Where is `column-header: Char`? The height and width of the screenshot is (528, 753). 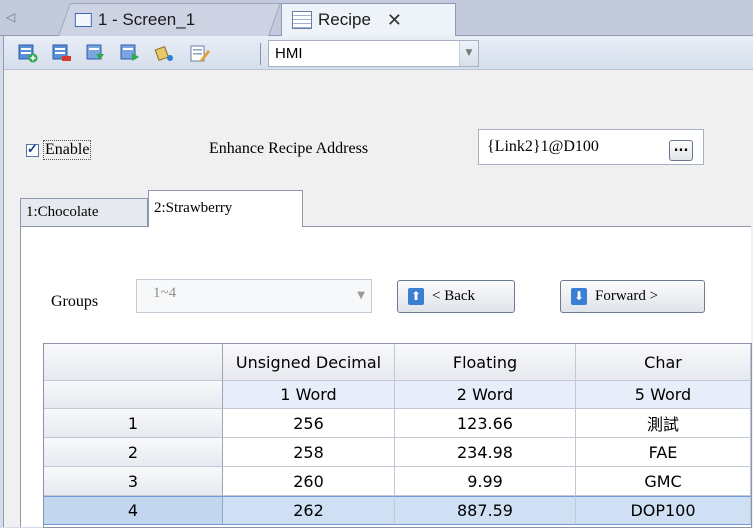 column-header: Char is located at coordinates (663, 362).